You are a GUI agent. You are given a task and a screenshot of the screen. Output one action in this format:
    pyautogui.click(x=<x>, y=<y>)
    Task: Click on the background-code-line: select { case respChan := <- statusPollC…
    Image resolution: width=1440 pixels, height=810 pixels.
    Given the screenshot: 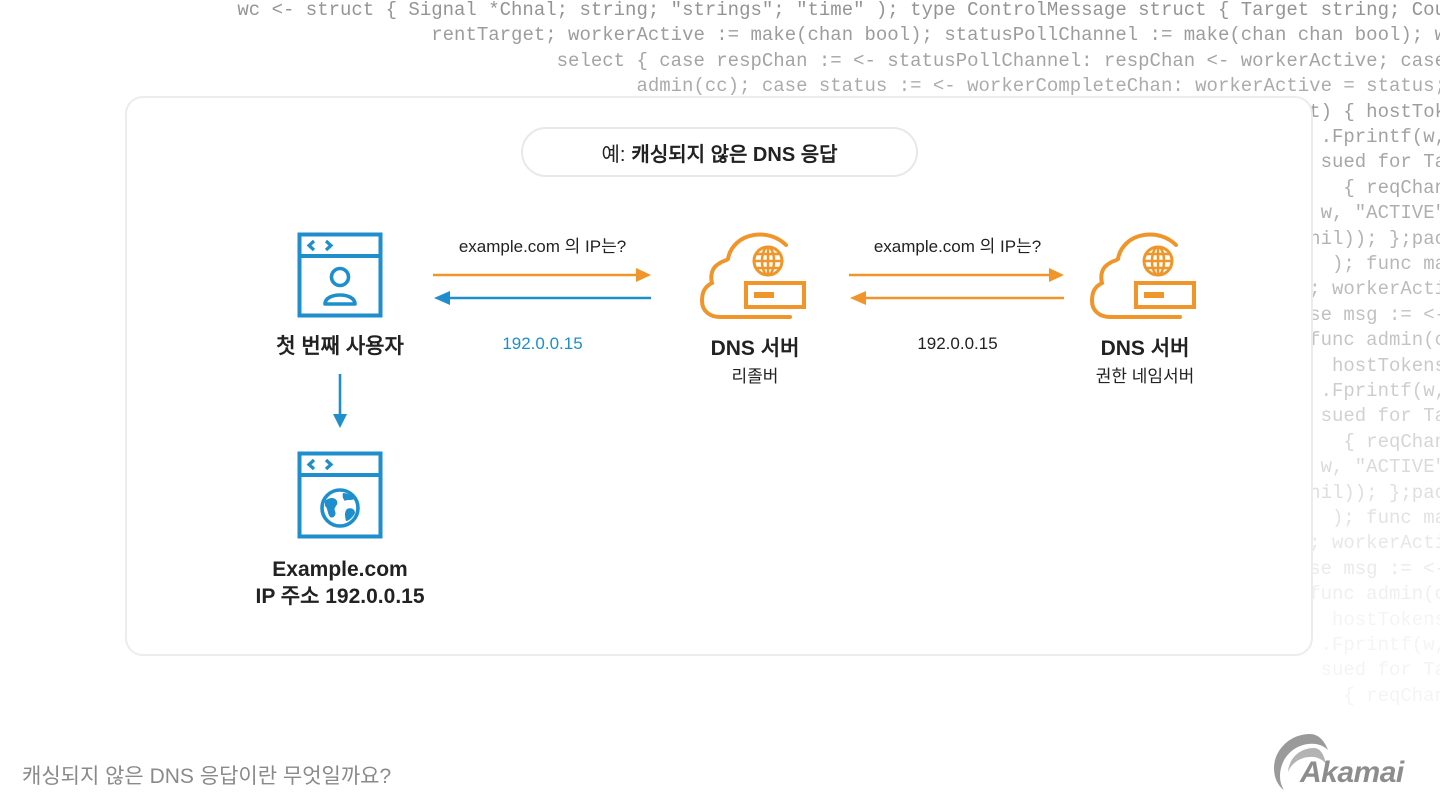 What is the action you would take?
    pyautogui.click(x=998, y=60)
    